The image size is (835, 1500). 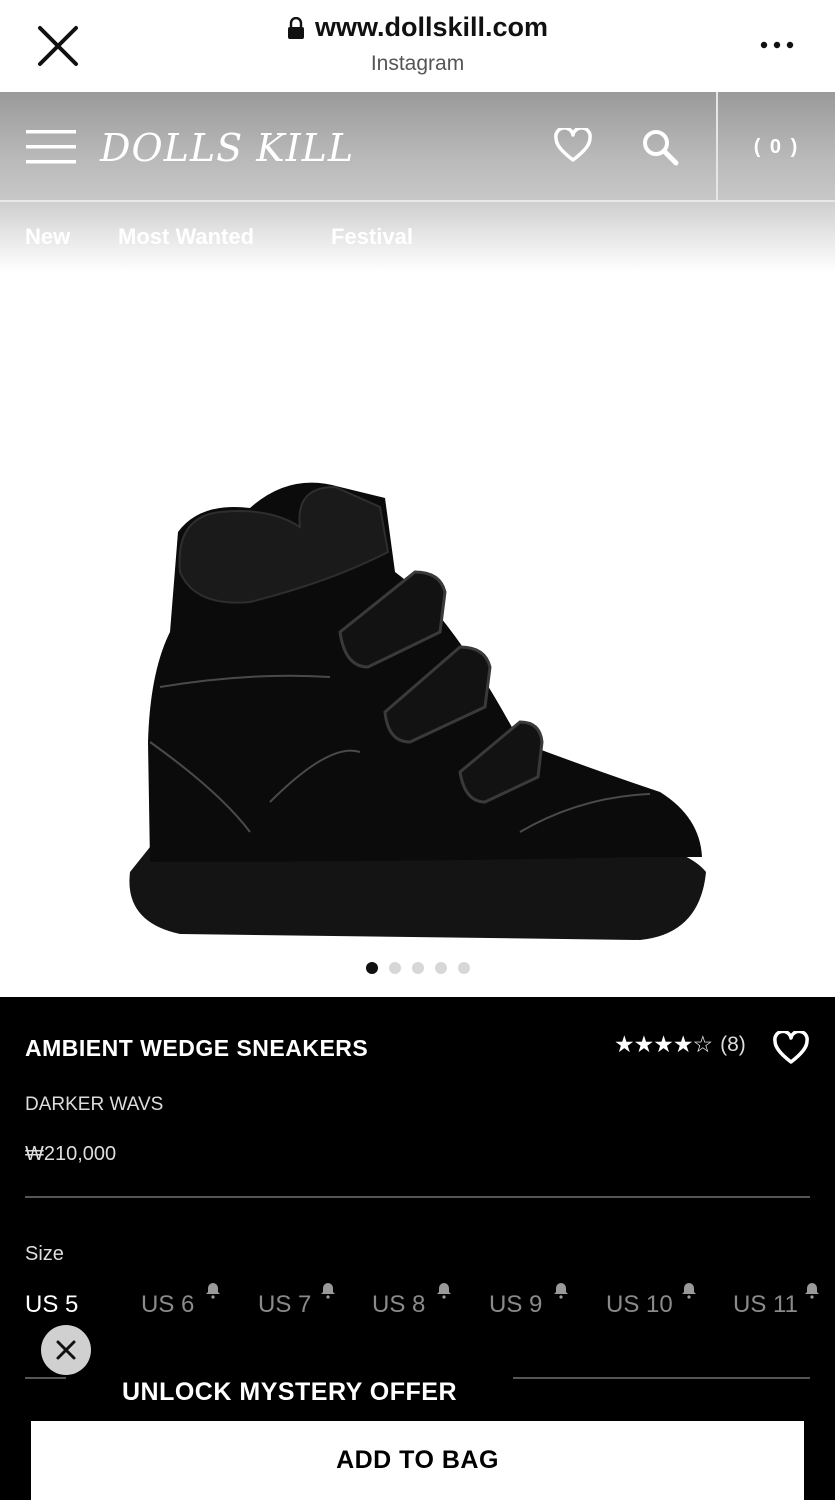 What do you see at coordinates (573, 146) in the screenshot?
I see `wishlist-heart-icon` at bounding box center [573, 146].